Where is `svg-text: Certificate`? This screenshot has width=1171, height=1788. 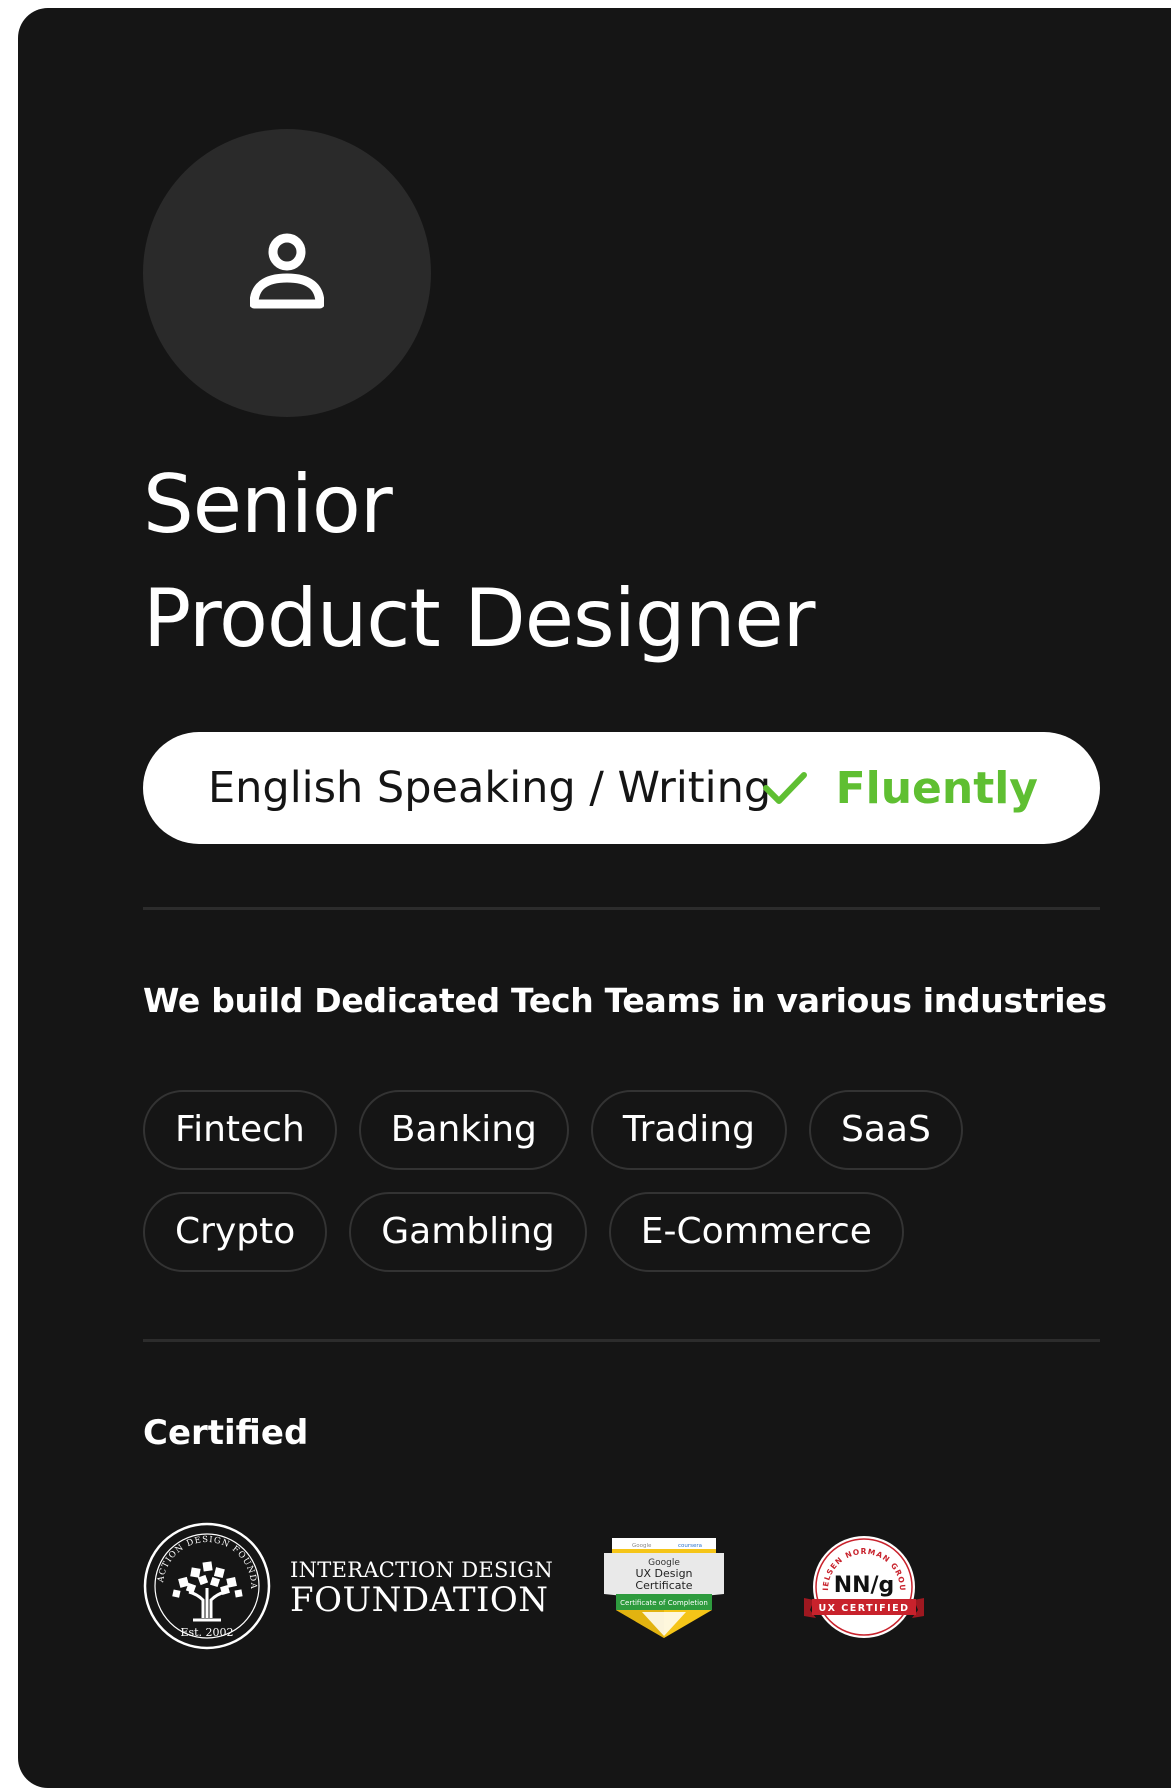
svg-text: Certificate is located at coordinates (663, 1585).